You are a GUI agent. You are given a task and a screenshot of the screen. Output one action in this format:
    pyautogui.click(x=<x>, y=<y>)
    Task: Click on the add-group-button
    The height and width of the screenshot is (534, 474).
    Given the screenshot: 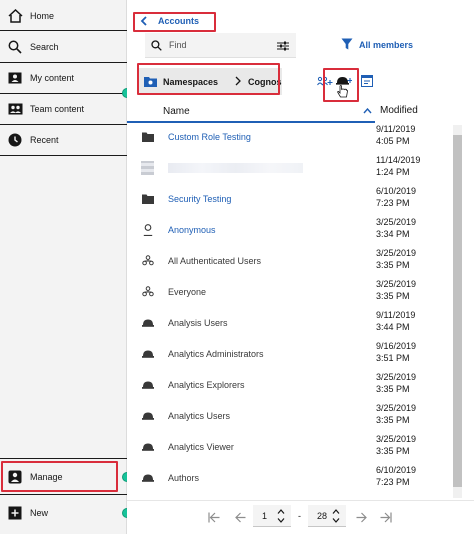 What is the action you would take?
    pyautogui.click(x=325, y=82)
    